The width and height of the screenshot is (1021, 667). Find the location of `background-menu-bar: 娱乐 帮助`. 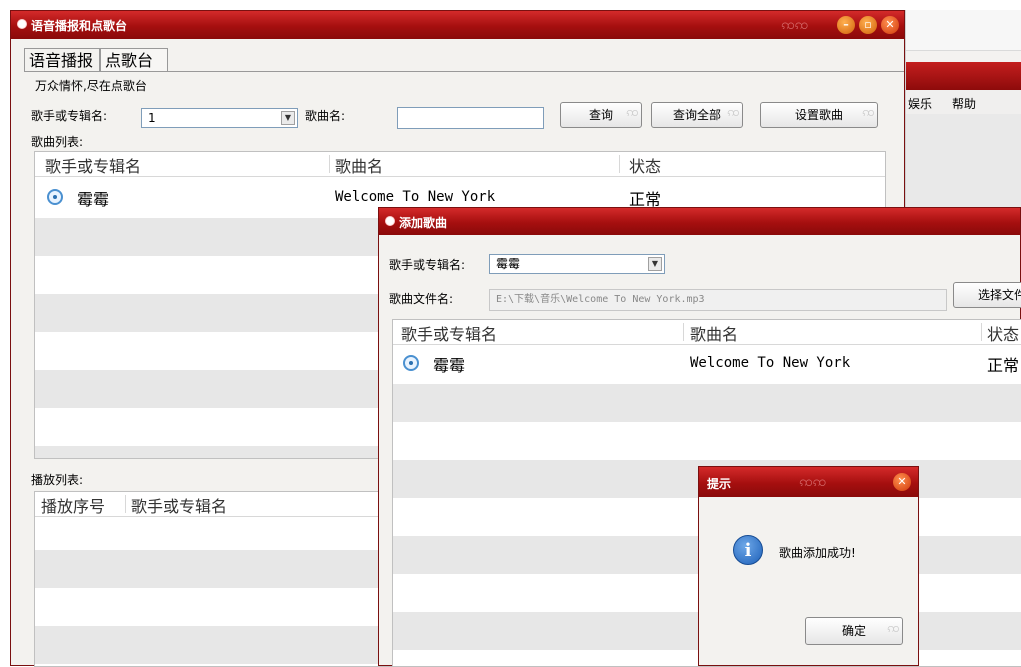

background-menu-bar: 娱乐 帮助 is located at coordinates (963, 102).